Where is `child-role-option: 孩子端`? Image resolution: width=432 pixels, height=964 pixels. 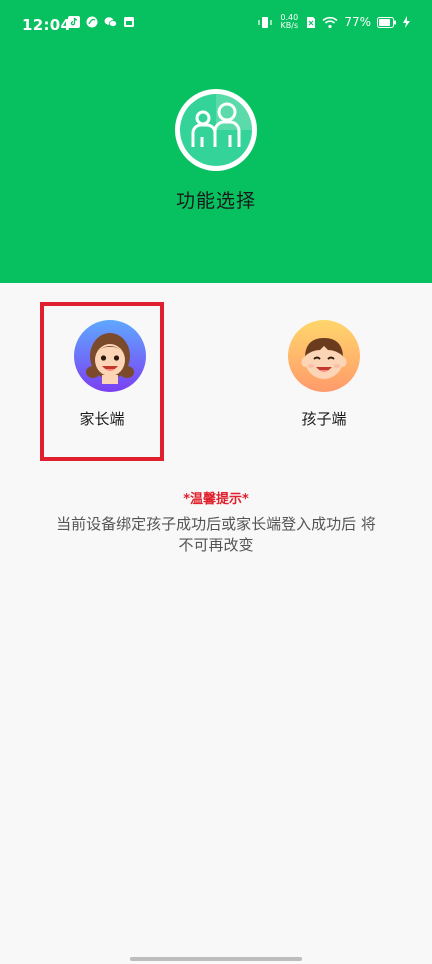
child-role-option: 孩子端 is located at coordinates (324, 381).